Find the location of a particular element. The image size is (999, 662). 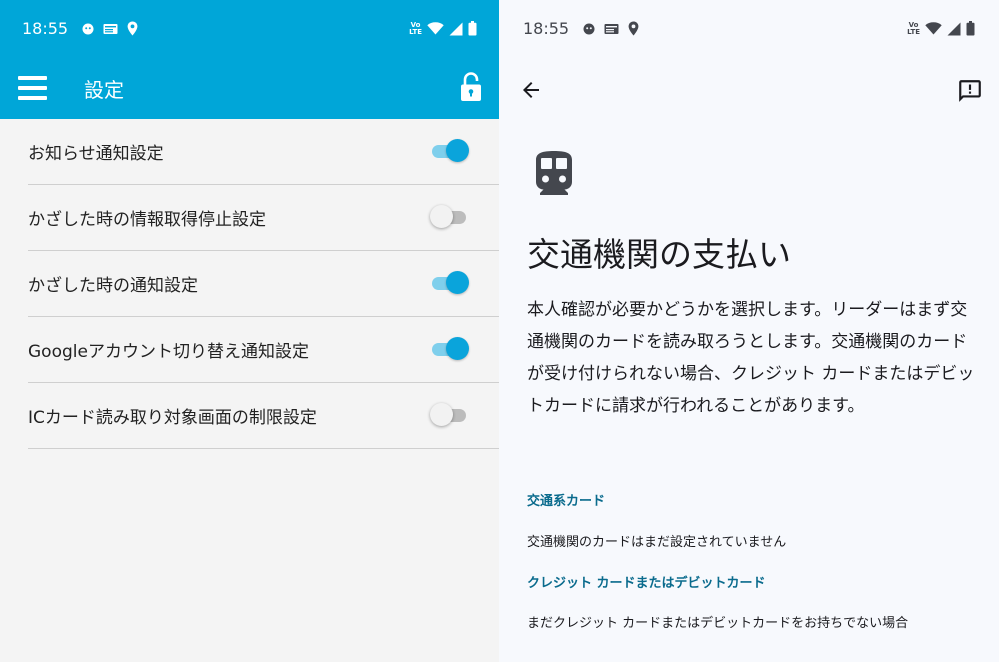

setting-label: かざした時の情報取得停止設定 is located at coordinates (147, 220).